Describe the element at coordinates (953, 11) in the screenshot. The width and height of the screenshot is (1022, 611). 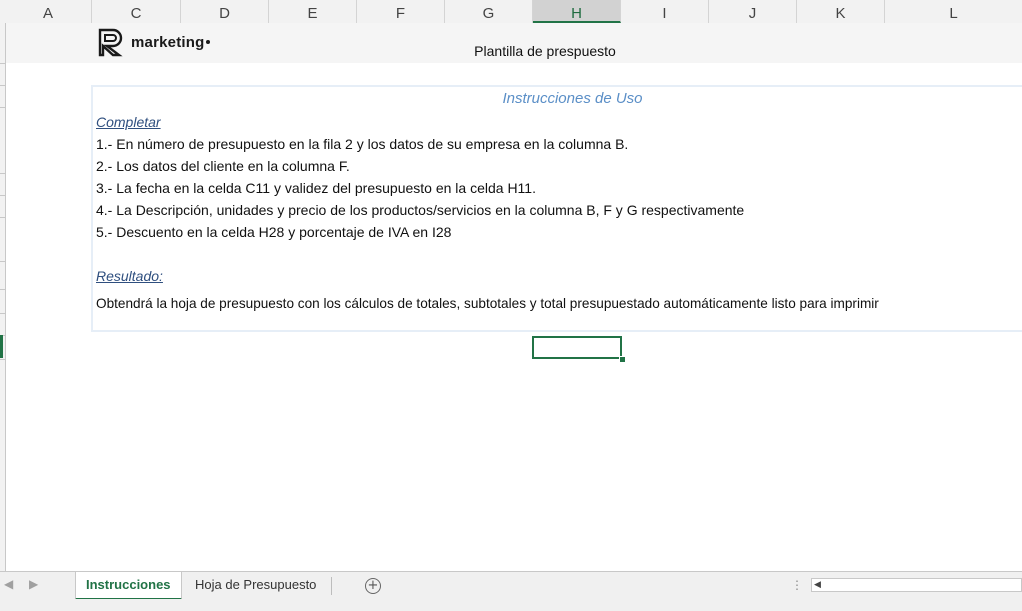
I see `column-header-l: L` at that location.